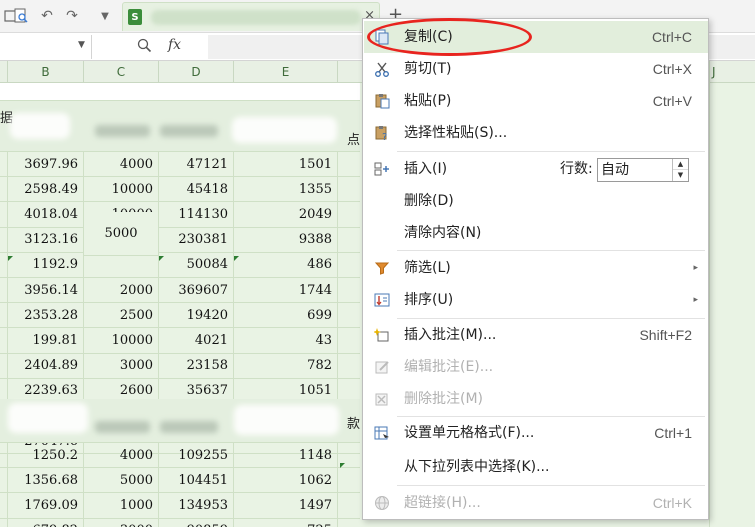 This screenshot has width=755, height=527. What do you see at coordinates (732, 72) in the screenshot?
I see `column-header-j: J` at bounding box center [732, 72].